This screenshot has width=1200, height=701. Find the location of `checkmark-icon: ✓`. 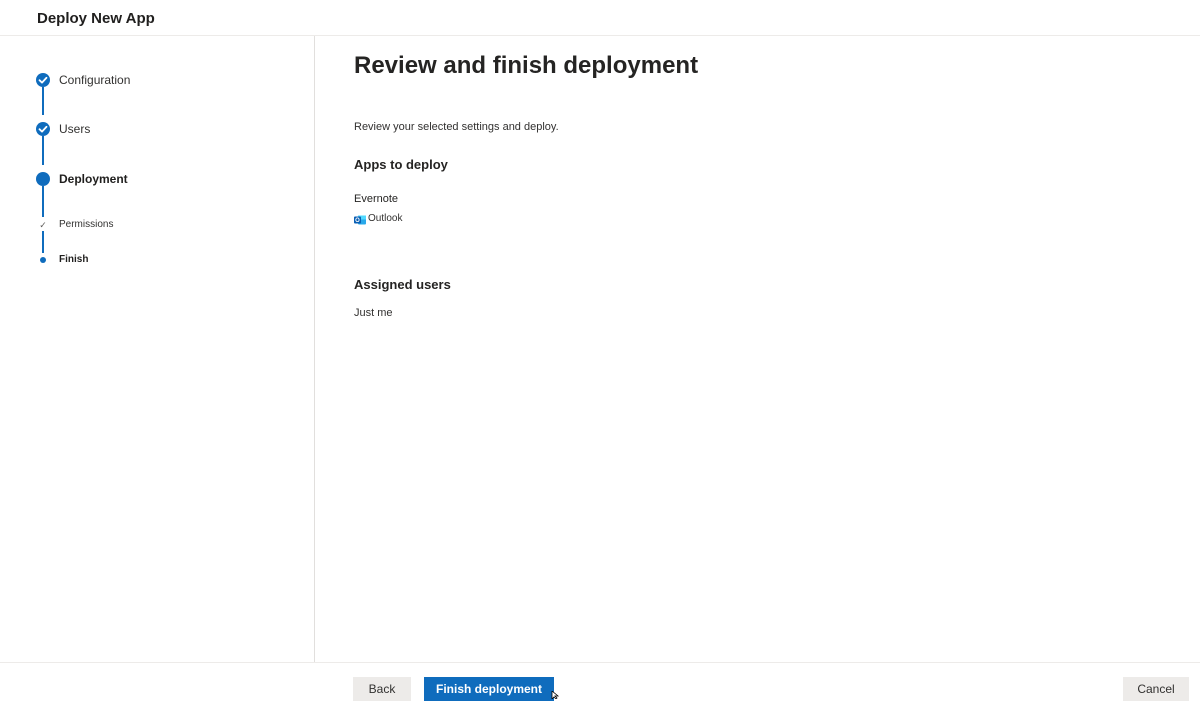

checkmark-icon: ✓ is located at coordinates (43, 225).